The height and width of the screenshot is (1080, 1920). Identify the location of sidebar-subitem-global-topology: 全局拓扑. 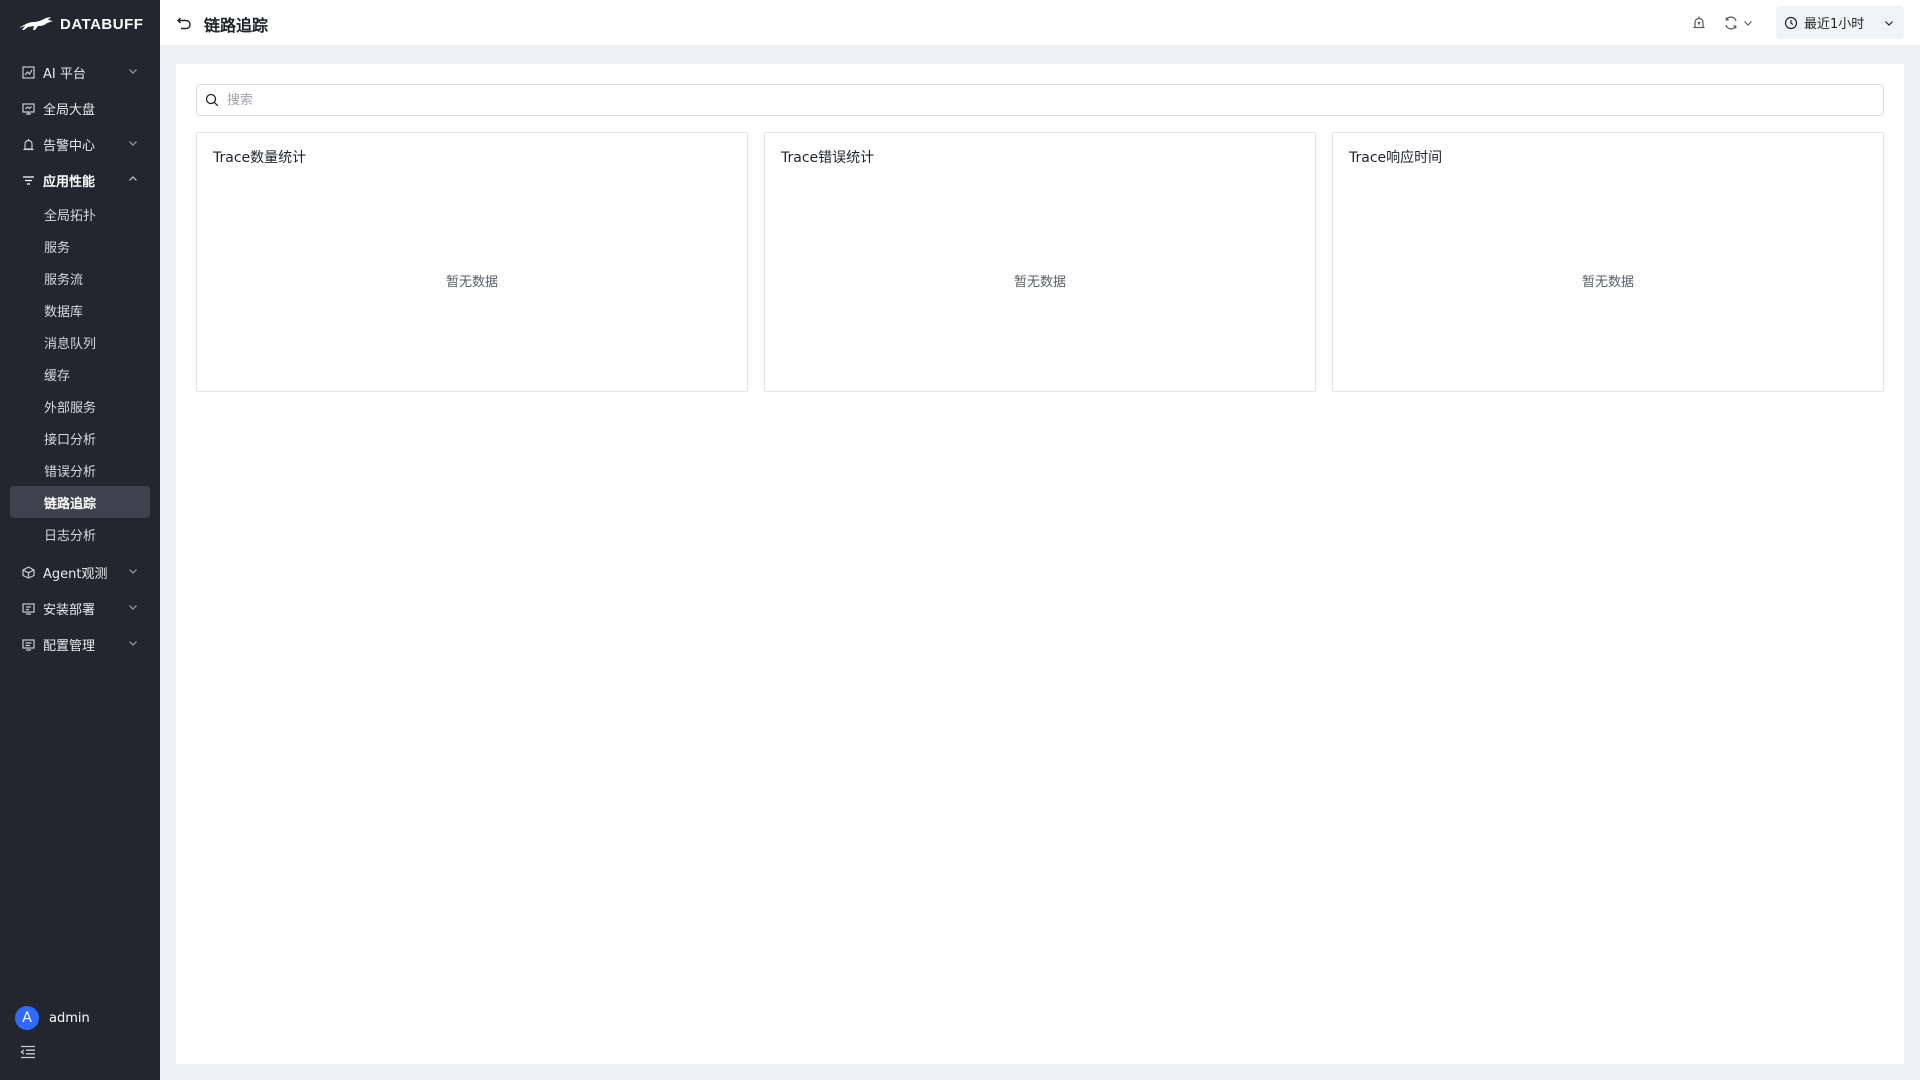
(80, 214).